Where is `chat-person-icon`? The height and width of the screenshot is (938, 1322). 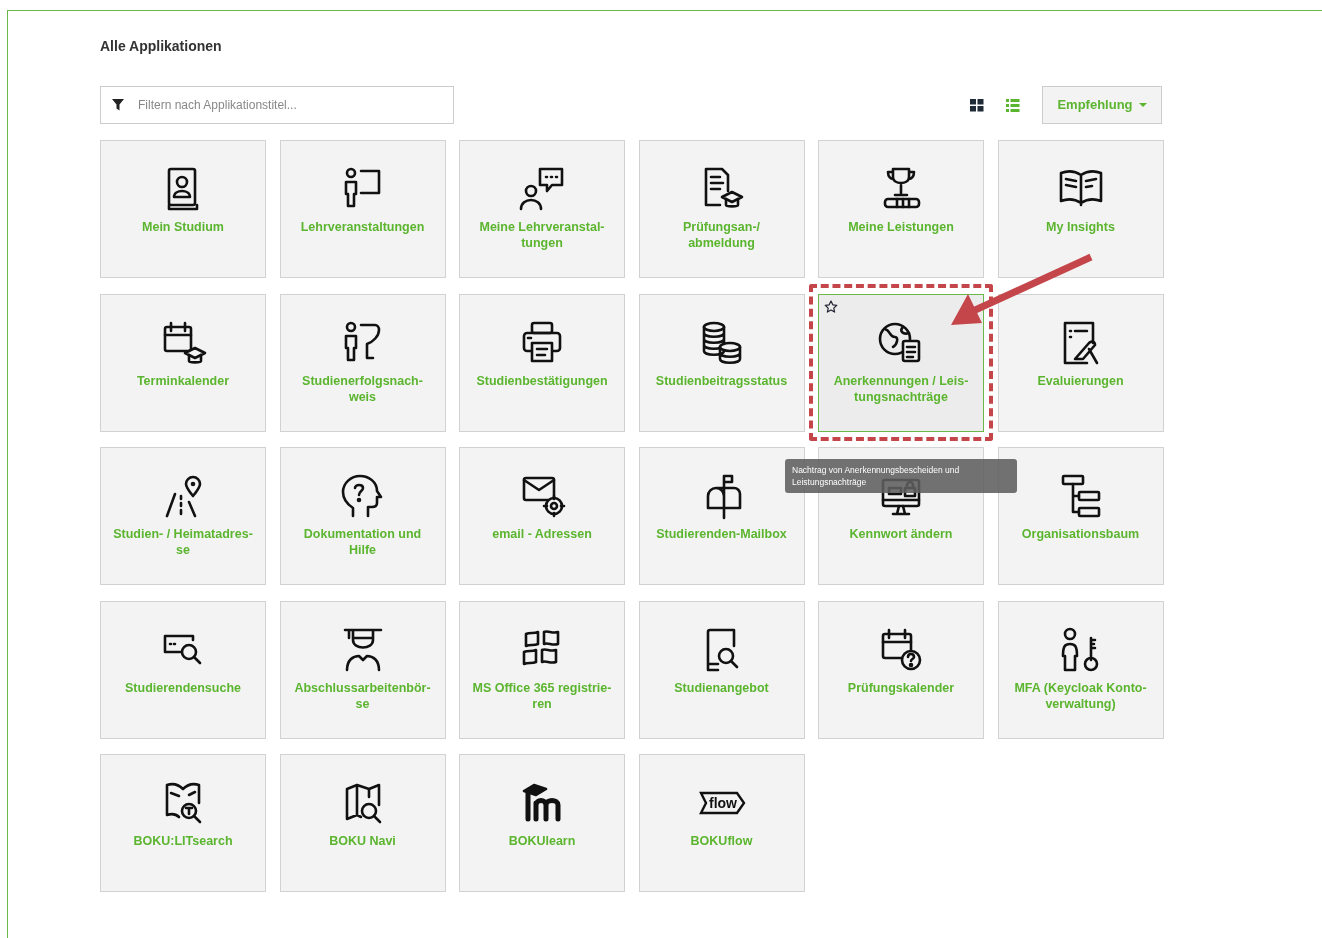
chat-person-icon is located at coordinates (542, 189).